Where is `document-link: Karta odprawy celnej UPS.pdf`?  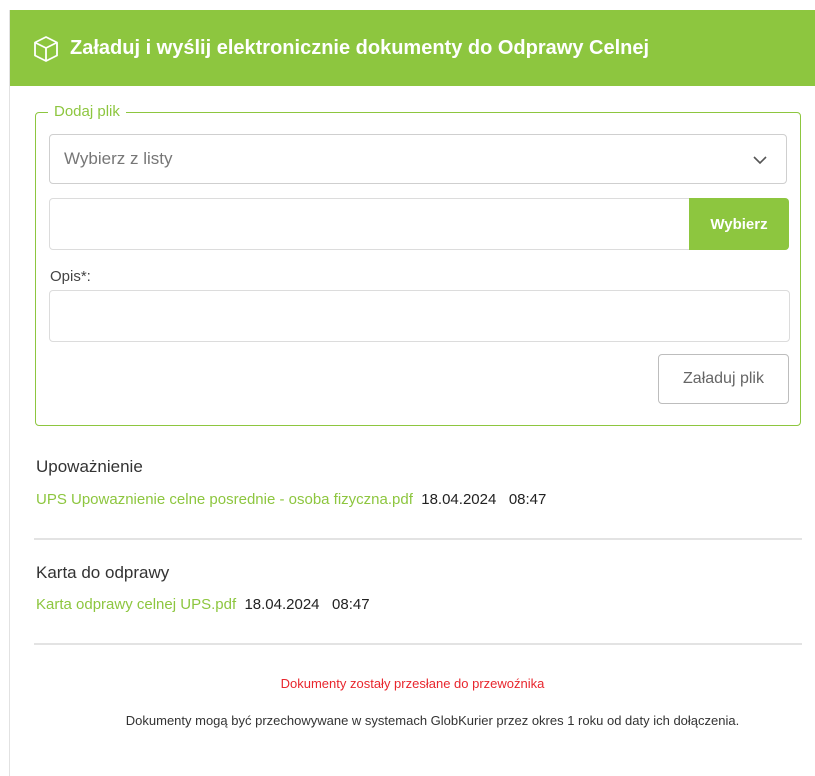
document-link: Karta odprawy celnej UPS.pdf is located at coordinates (136, 604).